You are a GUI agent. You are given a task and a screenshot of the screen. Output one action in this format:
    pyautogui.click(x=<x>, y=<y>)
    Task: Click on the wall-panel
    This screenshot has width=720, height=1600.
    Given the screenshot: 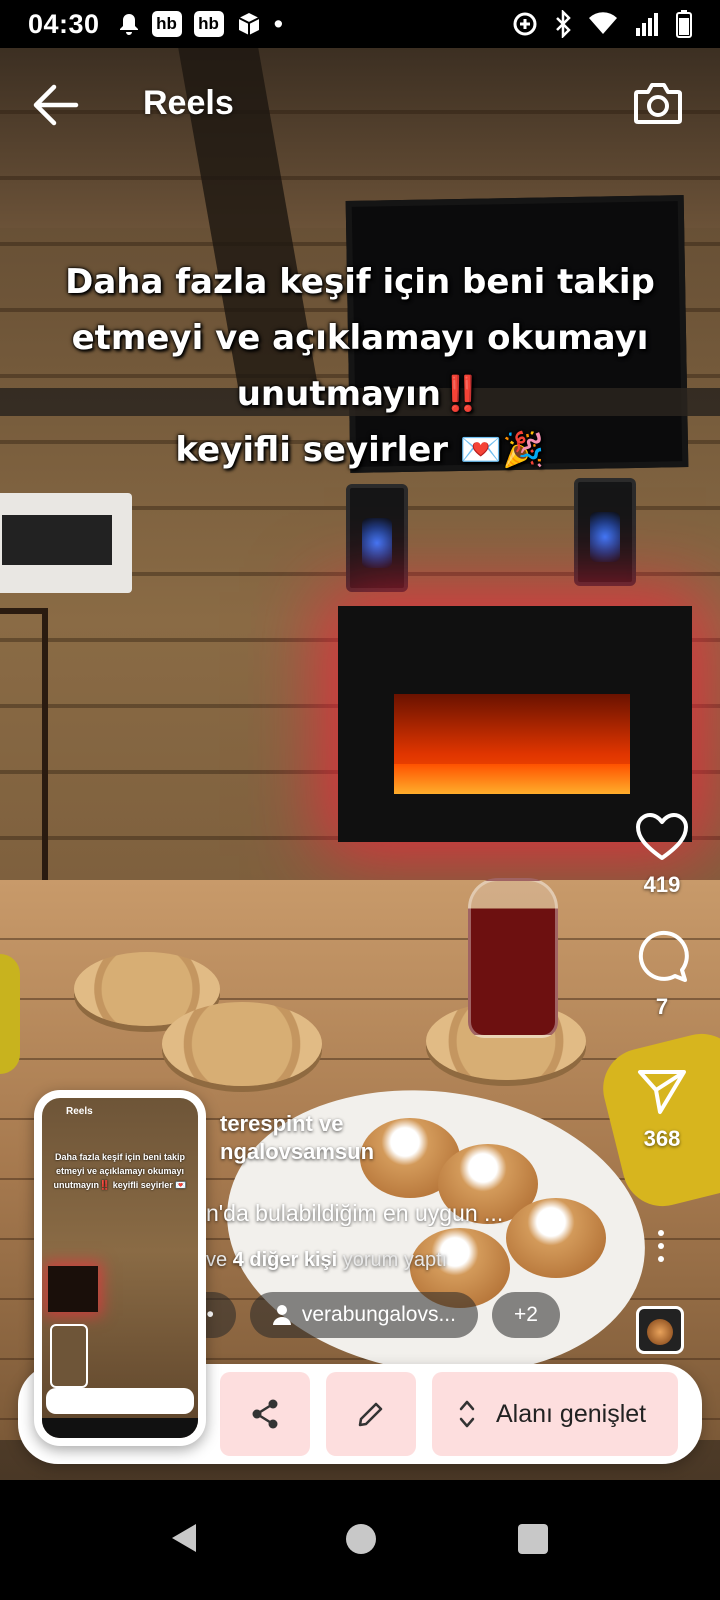 What is the action you would take?
    pyautogui.click(x=66, y=543)
    